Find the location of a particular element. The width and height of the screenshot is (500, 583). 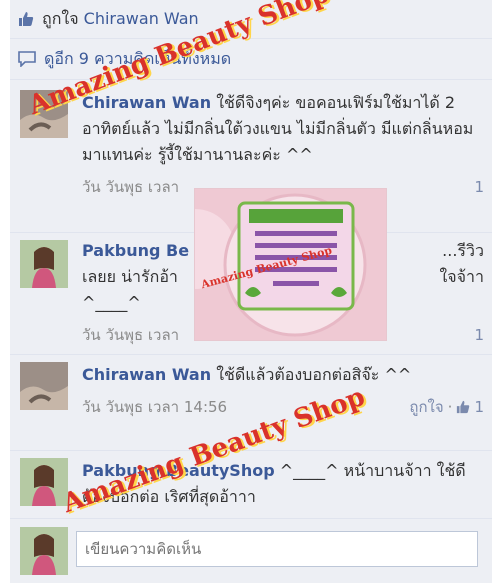

comment-input is located at coordinates (277, 549).